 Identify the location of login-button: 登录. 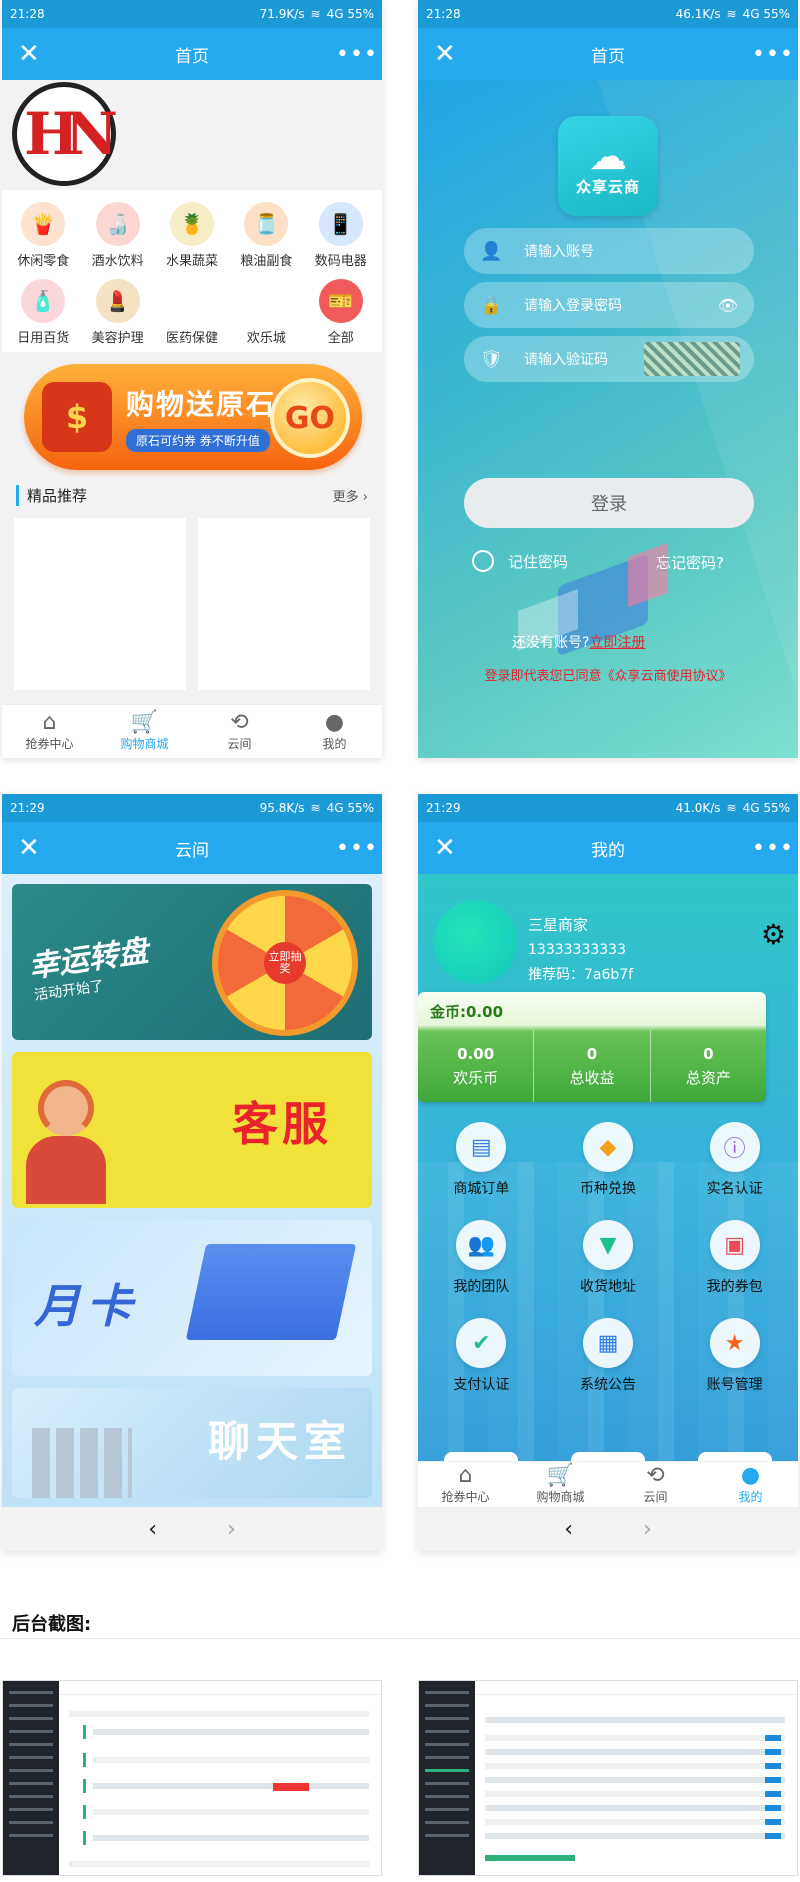
(609, 503).